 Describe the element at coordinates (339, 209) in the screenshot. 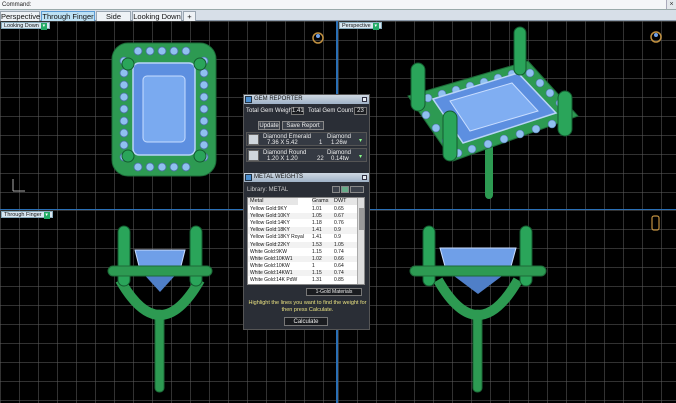

I see `dwt-cell: 0.65` at that location.